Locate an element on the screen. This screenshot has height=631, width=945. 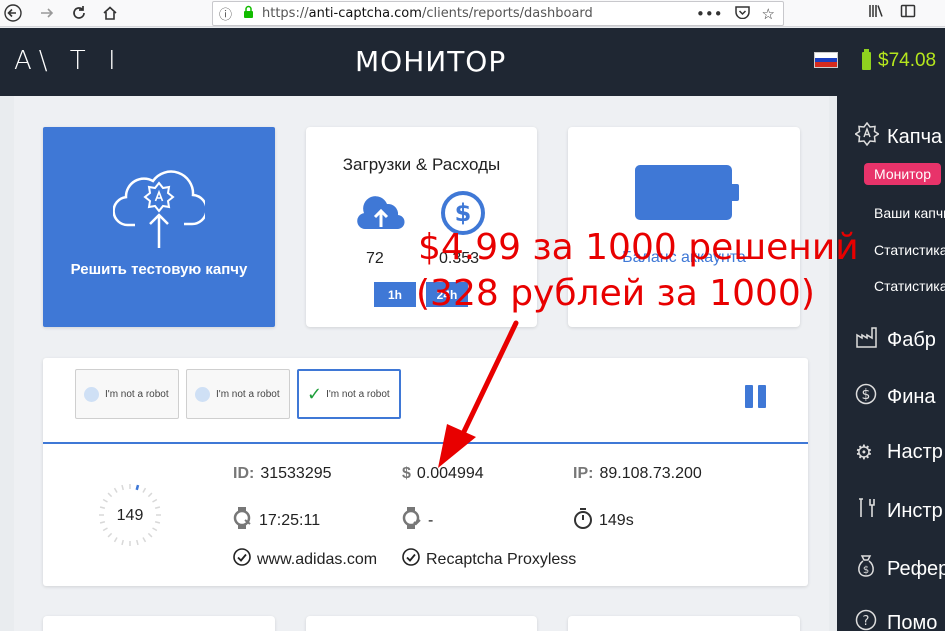
more-icon: ••• is located at coordinates (709, 14).